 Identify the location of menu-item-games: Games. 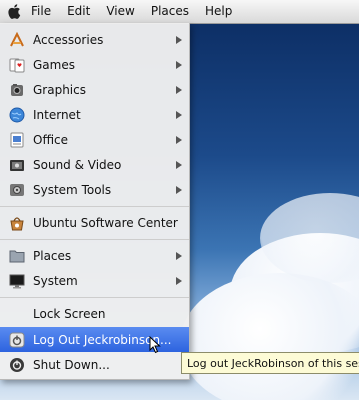
(94, 64).